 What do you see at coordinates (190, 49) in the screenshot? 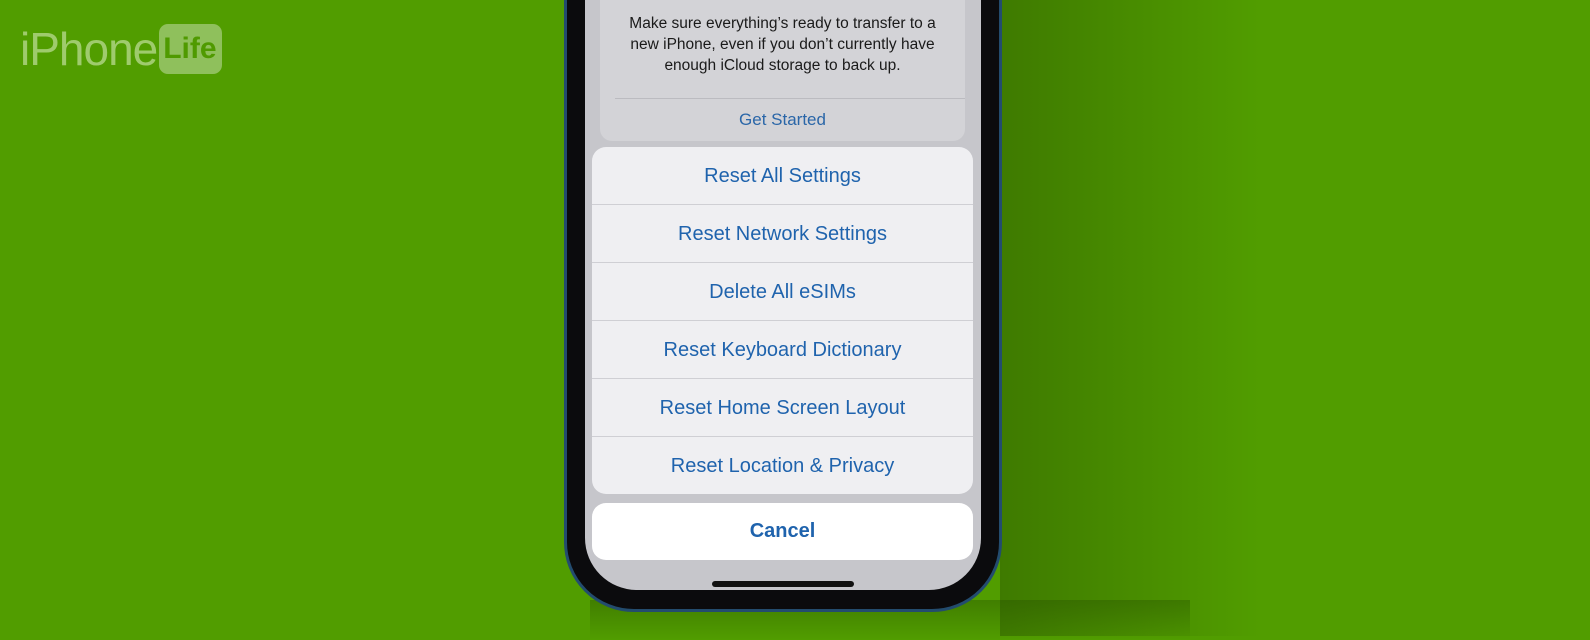
I see `logo-badge: Life` at bounding box center [190, 49].